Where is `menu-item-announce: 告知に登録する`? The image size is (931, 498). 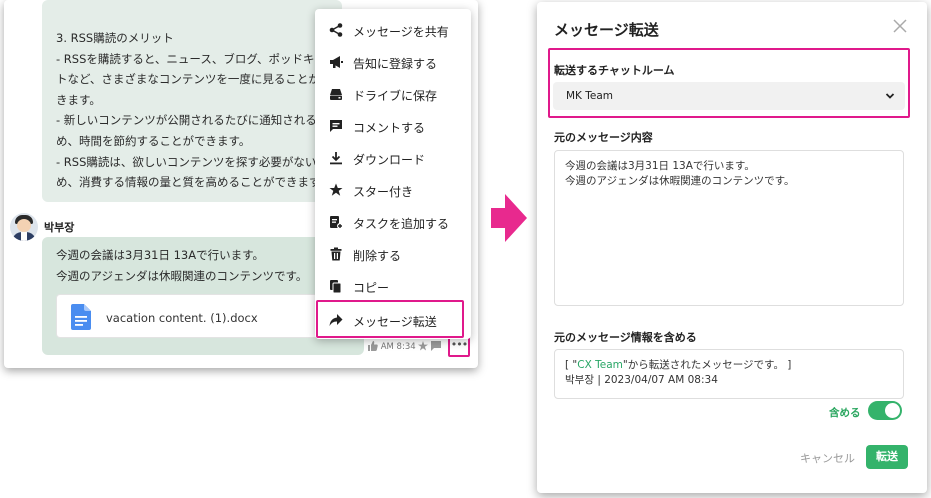 menu-item-announce: 告知に登録する is located at coordinates (393, 62).